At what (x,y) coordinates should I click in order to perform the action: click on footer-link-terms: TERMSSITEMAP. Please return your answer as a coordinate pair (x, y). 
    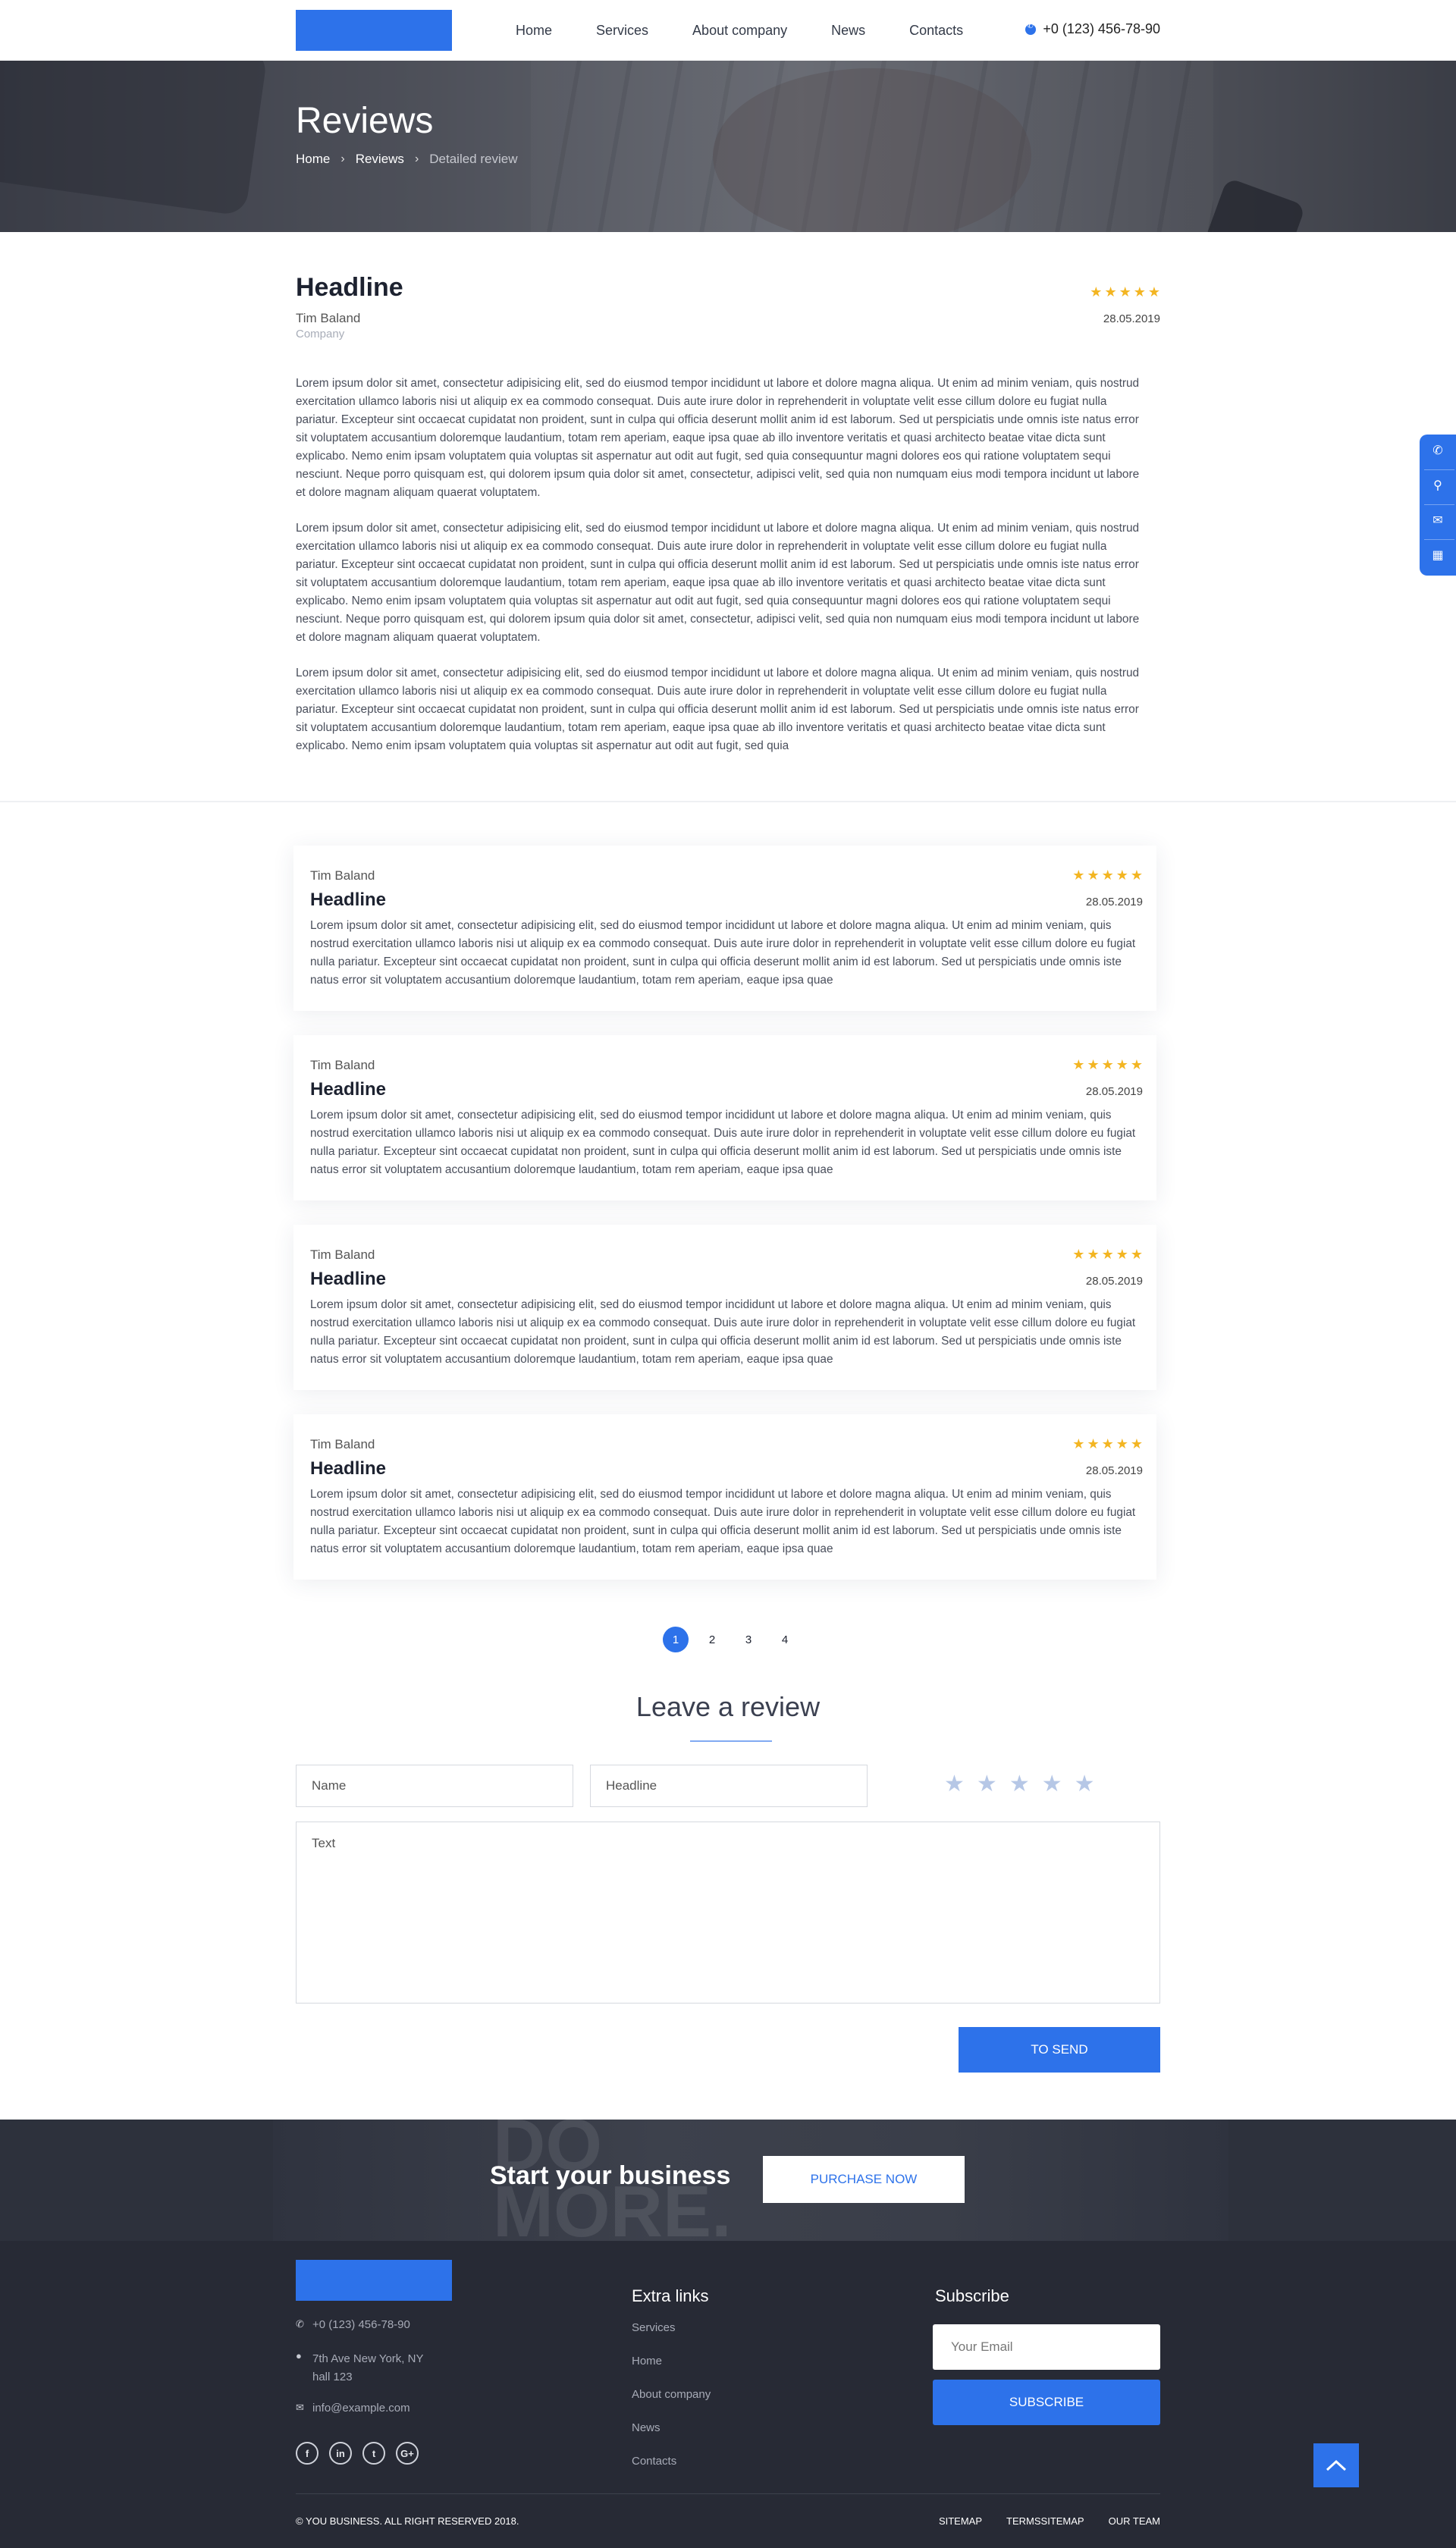
    Looking at the image, I should click on (1045, 2521).